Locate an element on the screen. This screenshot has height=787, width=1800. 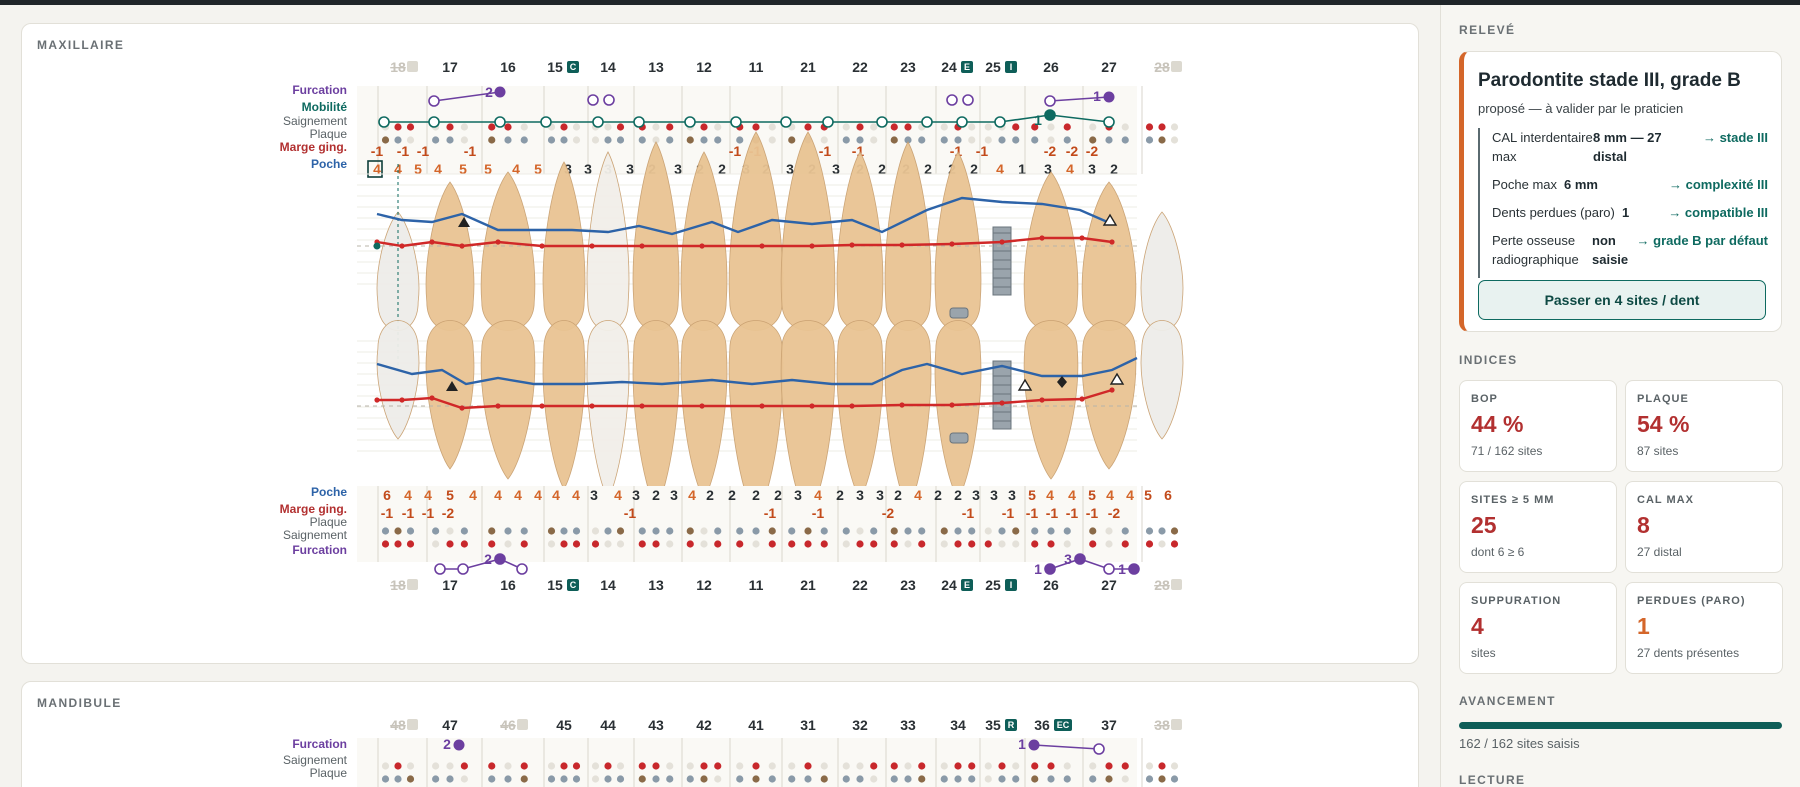
row-label-mobilite: Mobilité is located at coordinates (325, 107).